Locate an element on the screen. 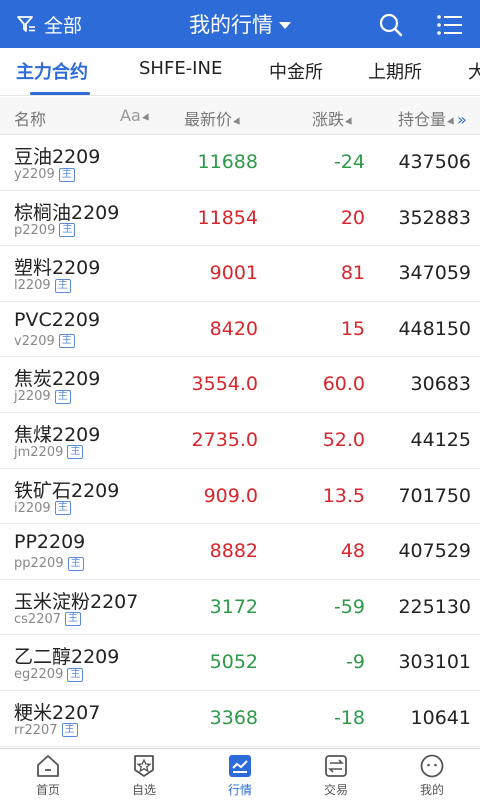  open-interest: 44125 is located at coordinates (440, 439).